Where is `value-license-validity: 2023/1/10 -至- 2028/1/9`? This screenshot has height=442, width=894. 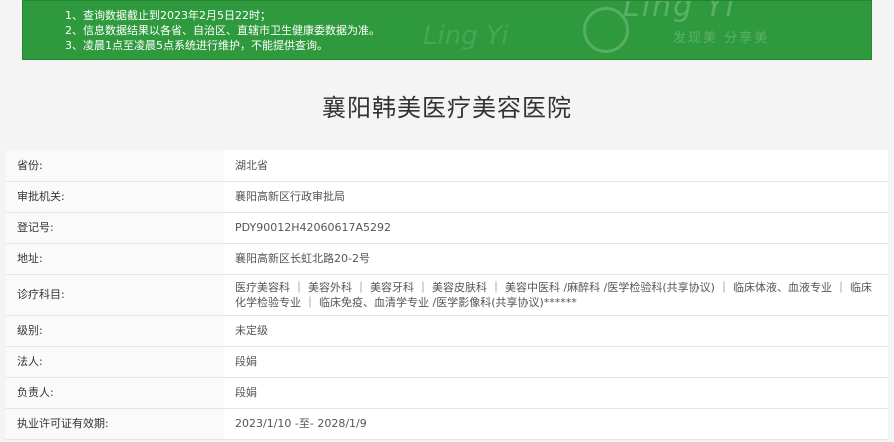
value-license-validity: 2023/1/10 -至- 2028/1/9 is located at coordinates (556, 424).